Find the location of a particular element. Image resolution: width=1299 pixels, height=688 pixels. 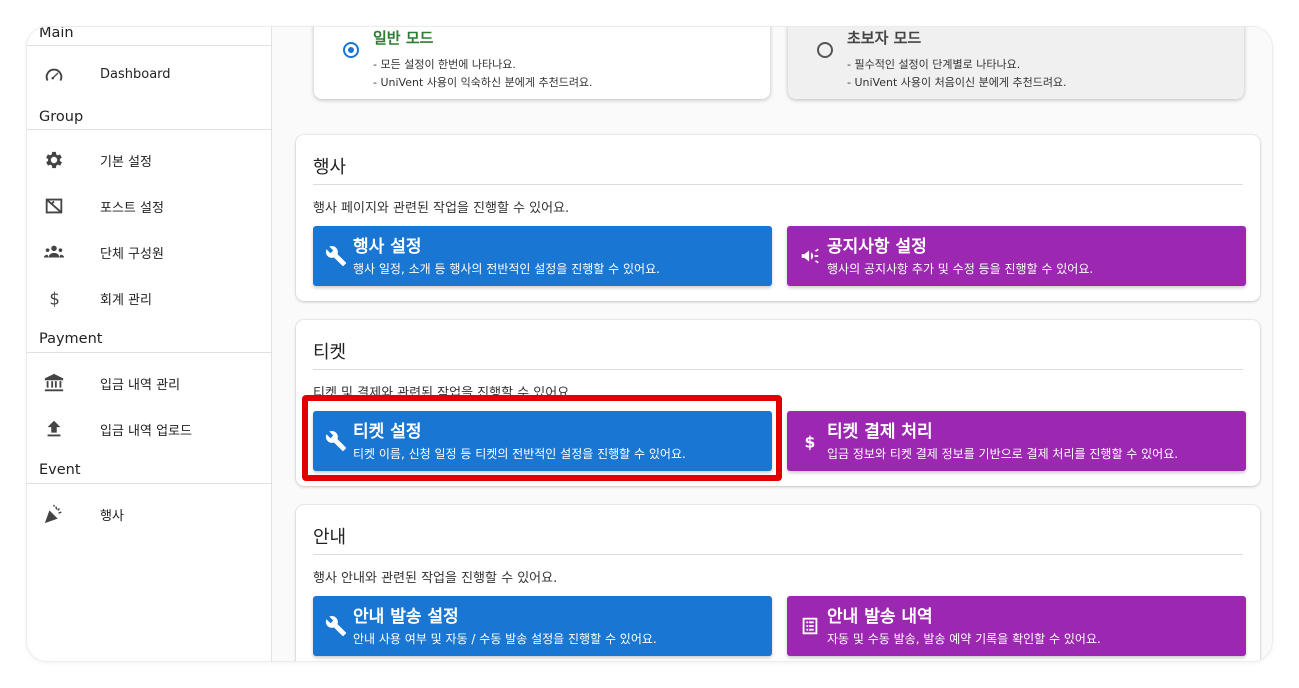

sidebar-item-deposit-manage: 입금 내역 관리 is located at coordinates (149, 383).